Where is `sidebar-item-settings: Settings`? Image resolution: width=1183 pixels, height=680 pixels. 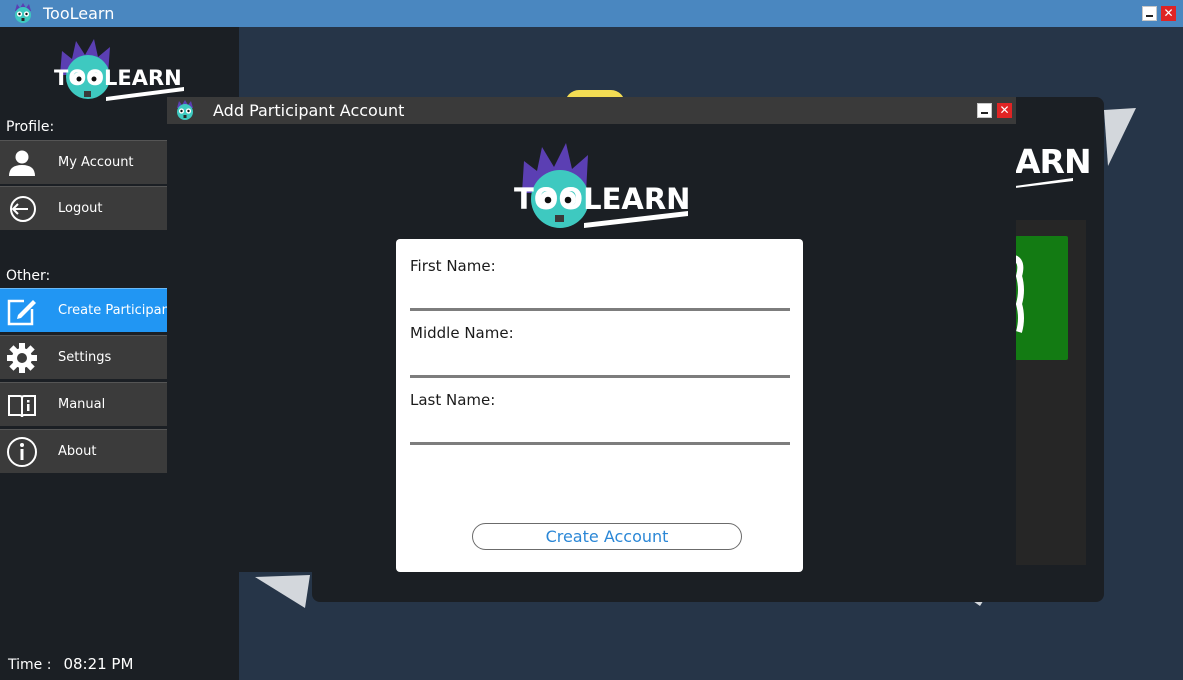
sidebar-item-settings: Settings is located at coordinates (83, 357).